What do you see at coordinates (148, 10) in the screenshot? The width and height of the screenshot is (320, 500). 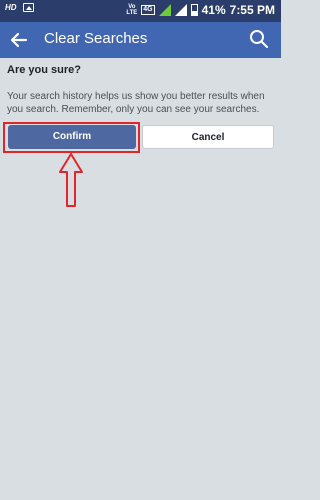 I see `network-4g-indicator: 4G` at bounding box center [148, 10].